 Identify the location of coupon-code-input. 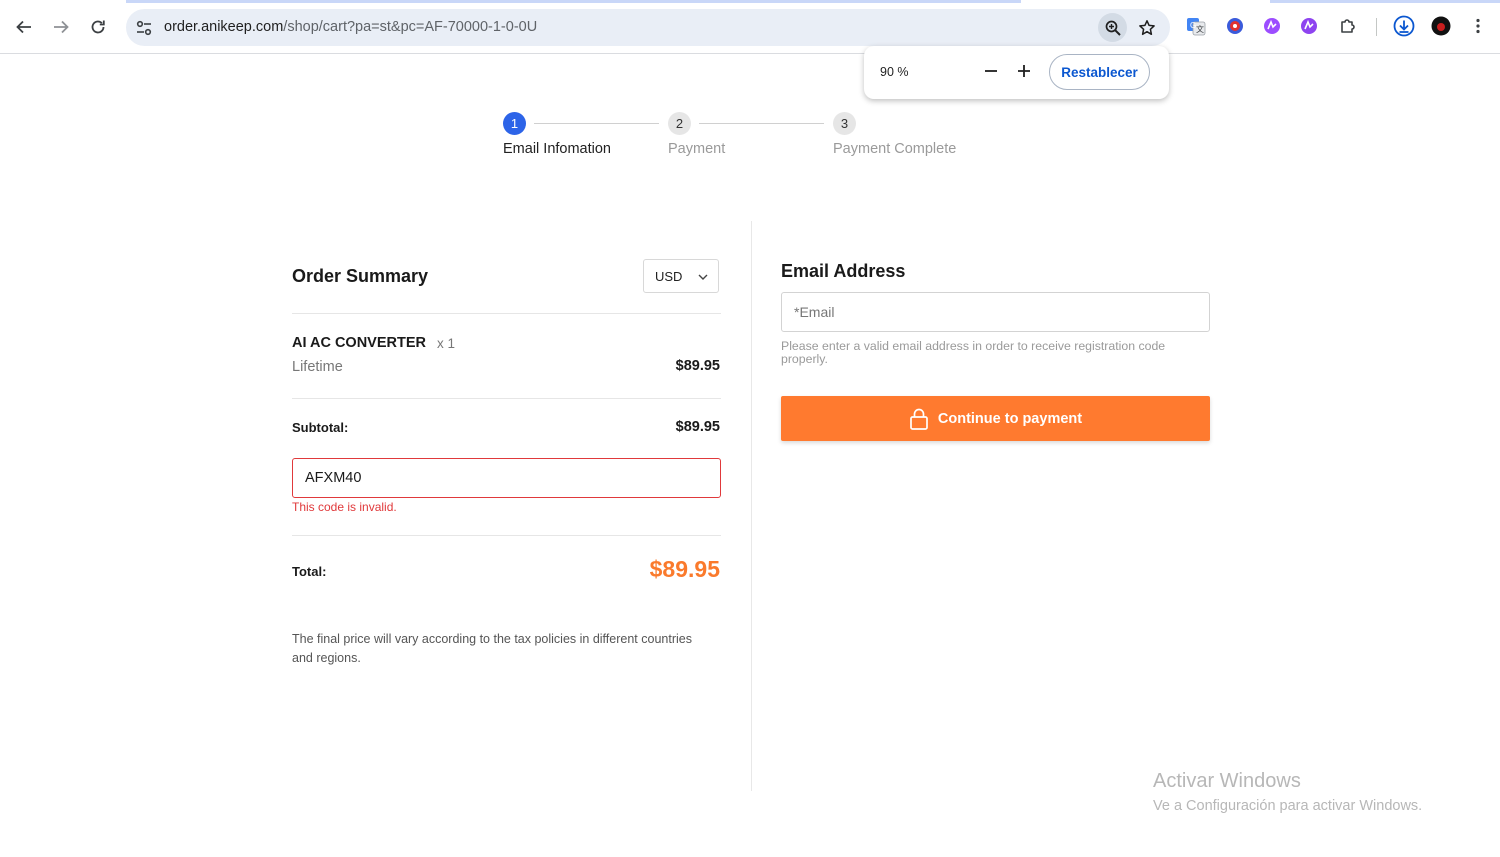
(506, 478).